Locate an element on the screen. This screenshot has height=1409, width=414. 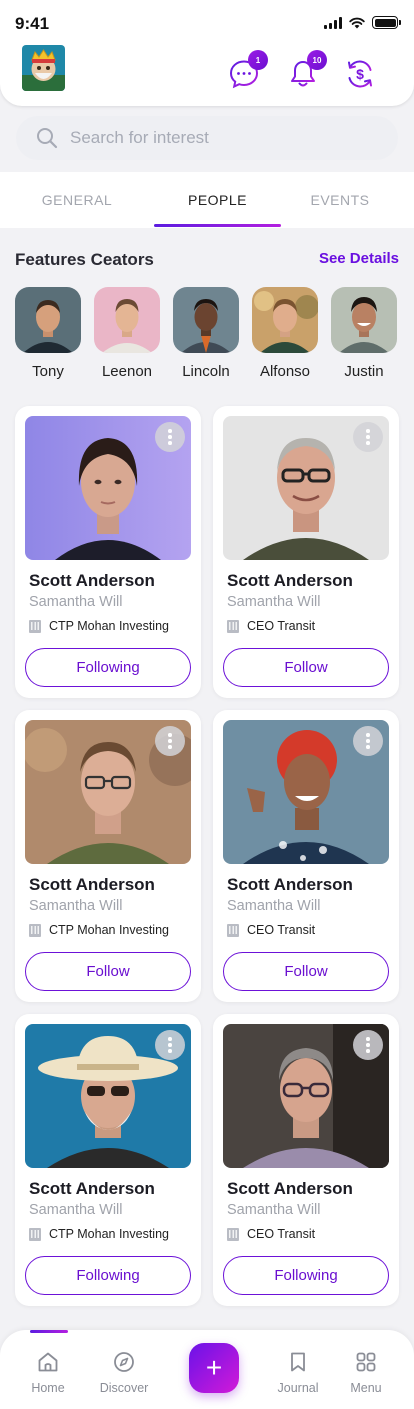
nav-label: Home is located at coordinates (48, 1388).